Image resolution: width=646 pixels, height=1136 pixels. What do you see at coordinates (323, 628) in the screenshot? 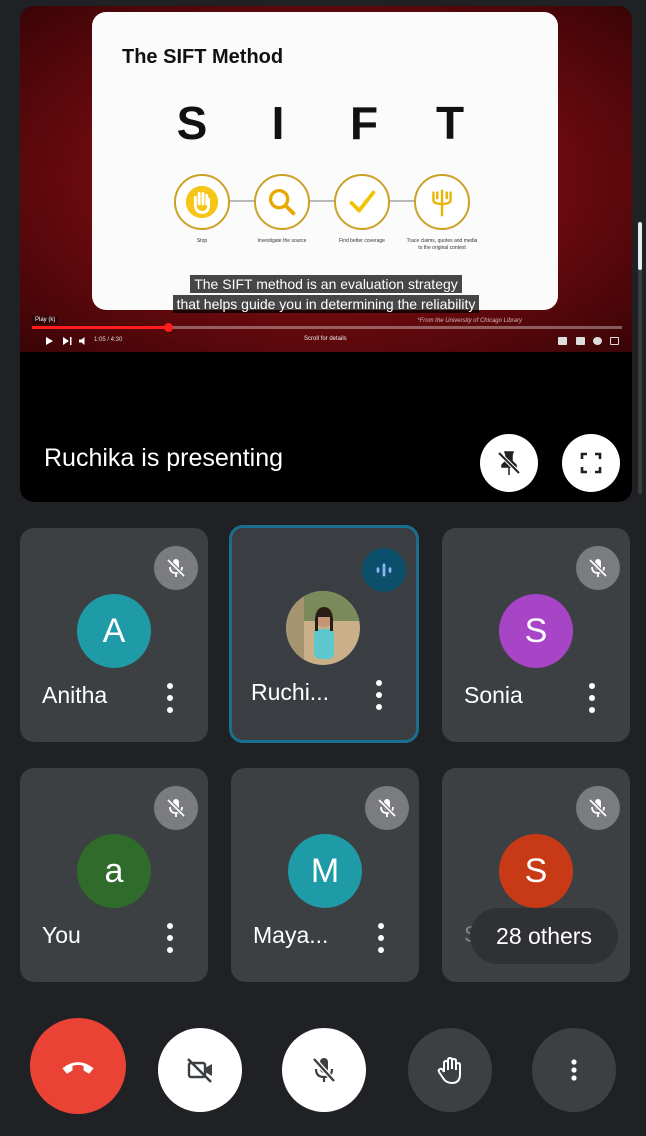
I see `avatar-photo` at bounding box center [323, 628].